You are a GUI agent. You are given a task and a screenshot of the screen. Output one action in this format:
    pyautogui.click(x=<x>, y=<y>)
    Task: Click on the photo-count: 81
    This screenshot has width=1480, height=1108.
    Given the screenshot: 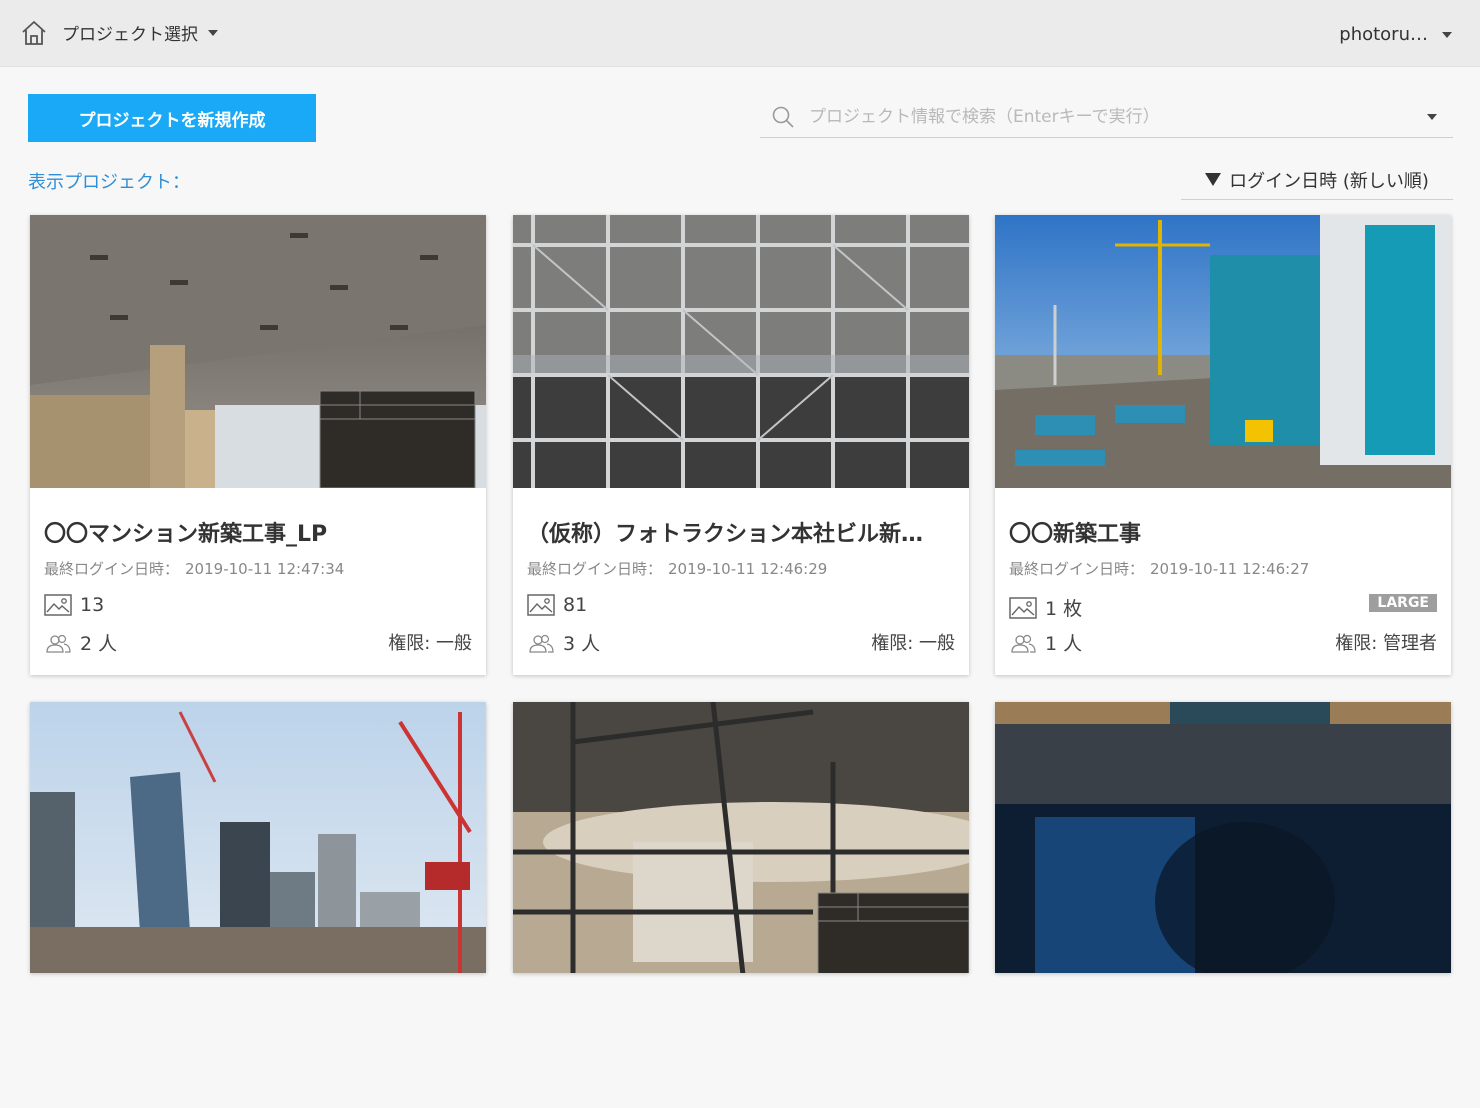 What is the action you would take?
    pyautogui.click(x=557, y=605)
    